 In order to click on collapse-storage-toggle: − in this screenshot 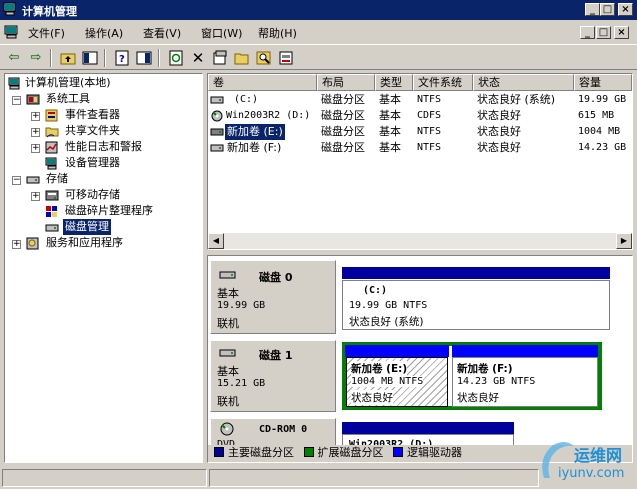, I will do `click(16, 180)`.